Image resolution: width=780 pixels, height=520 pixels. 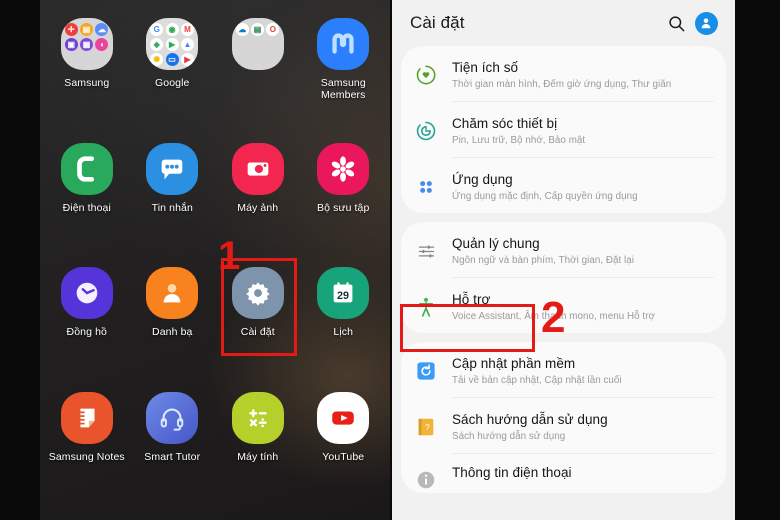 I want to click on row-subtitle: Ứng dụng mặc định, Cấp quyền ứng dụng, so click(x=545, y=196).